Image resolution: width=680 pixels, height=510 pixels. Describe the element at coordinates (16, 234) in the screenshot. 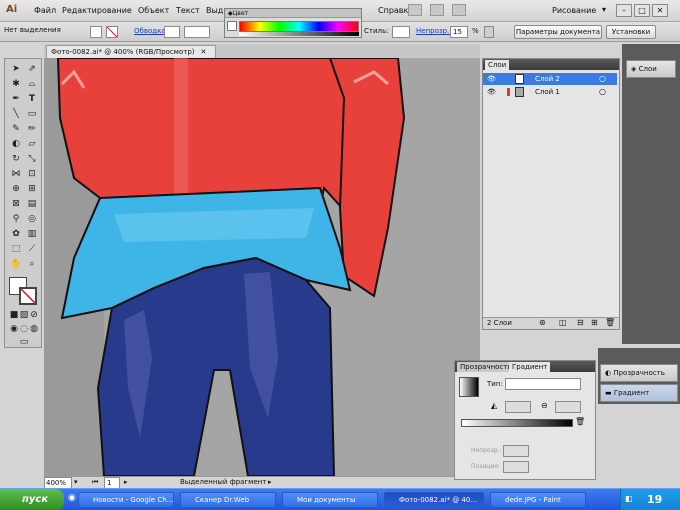

I see `symbol-sprayer-tool-icon: ✿` at that location.